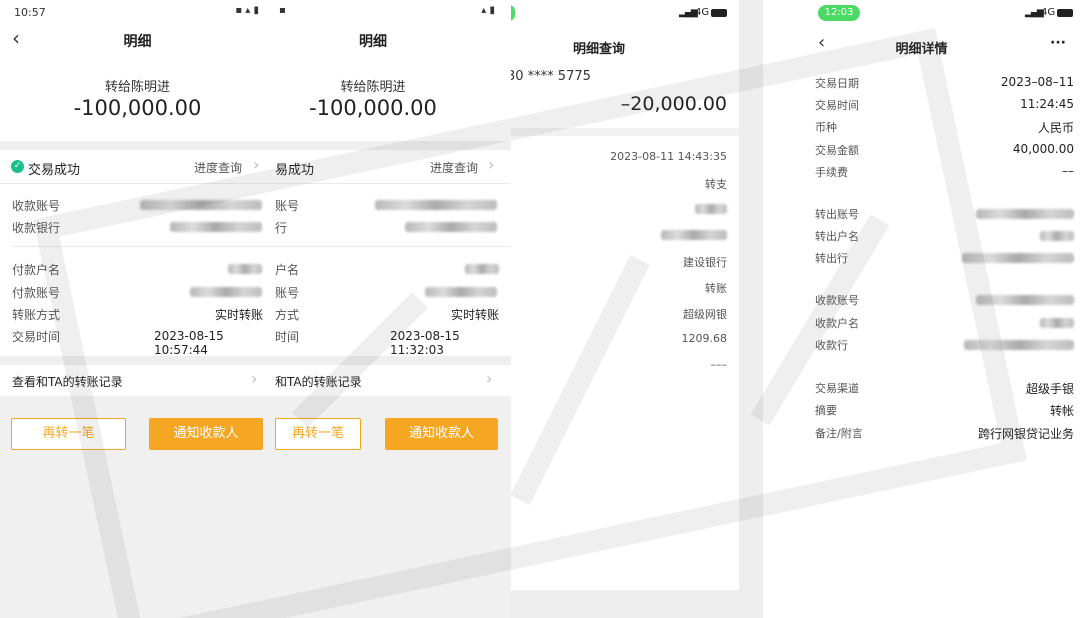 Image resolution: width=1080 pixels, height=618 pixels. What do you see at coordinates (837, 83) in the screenshot?
I see `date-label: 交易日期` at bounding box center [837, 83].